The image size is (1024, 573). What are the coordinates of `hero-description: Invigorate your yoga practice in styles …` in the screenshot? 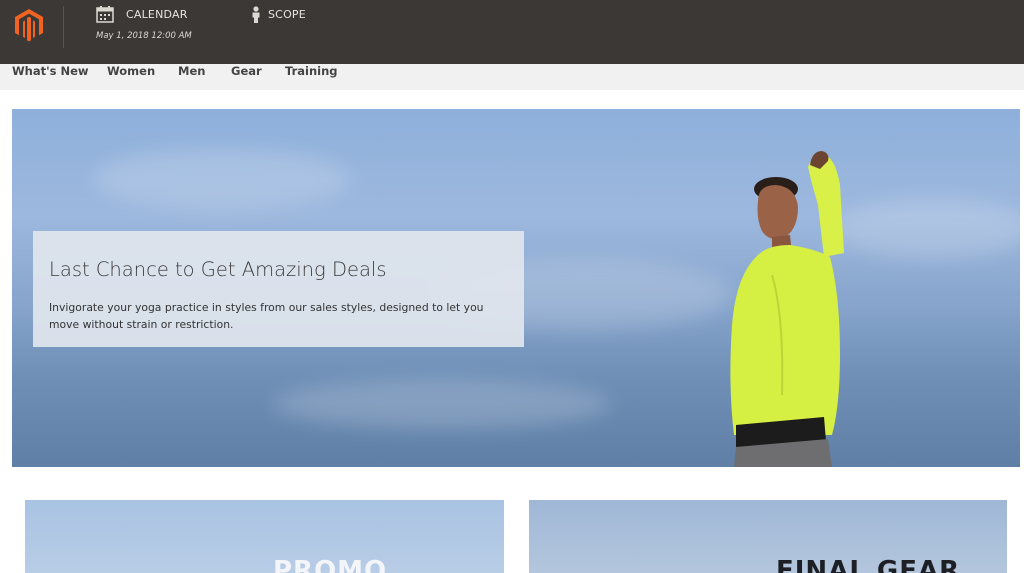 It's located at (266, 316).